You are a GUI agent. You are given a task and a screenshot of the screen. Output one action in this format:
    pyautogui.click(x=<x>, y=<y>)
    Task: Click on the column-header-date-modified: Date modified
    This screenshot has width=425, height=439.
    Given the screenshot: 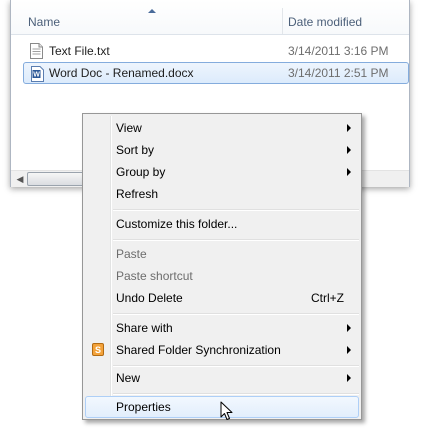 What is the action you would take?
    pyautogui.click(x=325, y=22)
    